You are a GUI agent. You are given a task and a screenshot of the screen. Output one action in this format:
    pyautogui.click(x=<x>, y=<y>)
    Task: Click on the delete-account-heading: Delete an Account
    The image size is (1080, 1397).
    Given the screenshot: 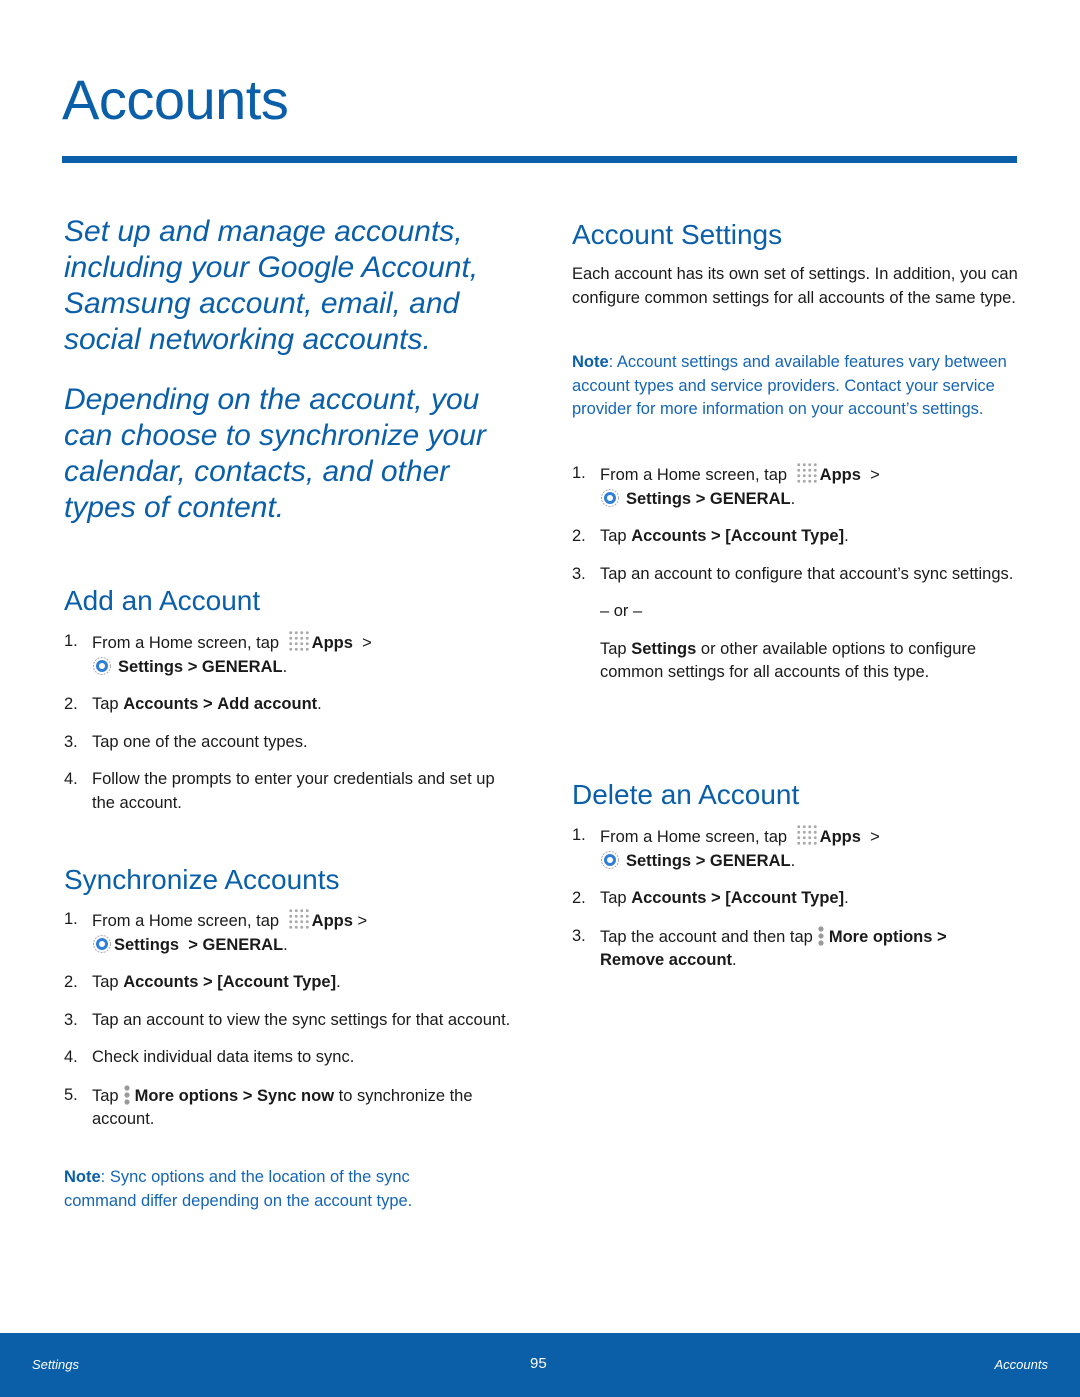 What is the action you would take?
    pyautogui.click(x=686, y=794)
    